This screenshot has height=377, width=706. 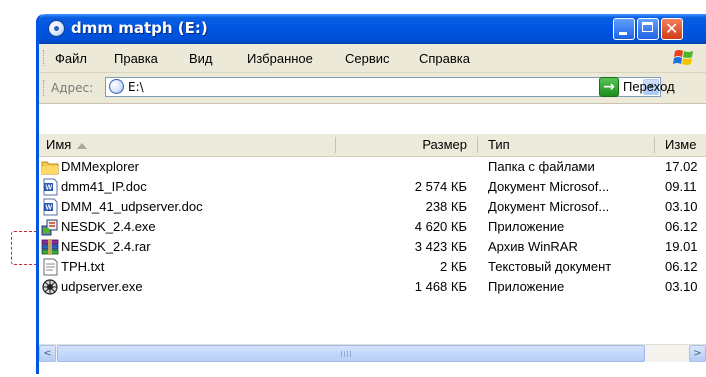 What do you see at coordinates (681, 246) in the screenshot?
I see `file-date: 19.01` at bounding box center [681, 246].